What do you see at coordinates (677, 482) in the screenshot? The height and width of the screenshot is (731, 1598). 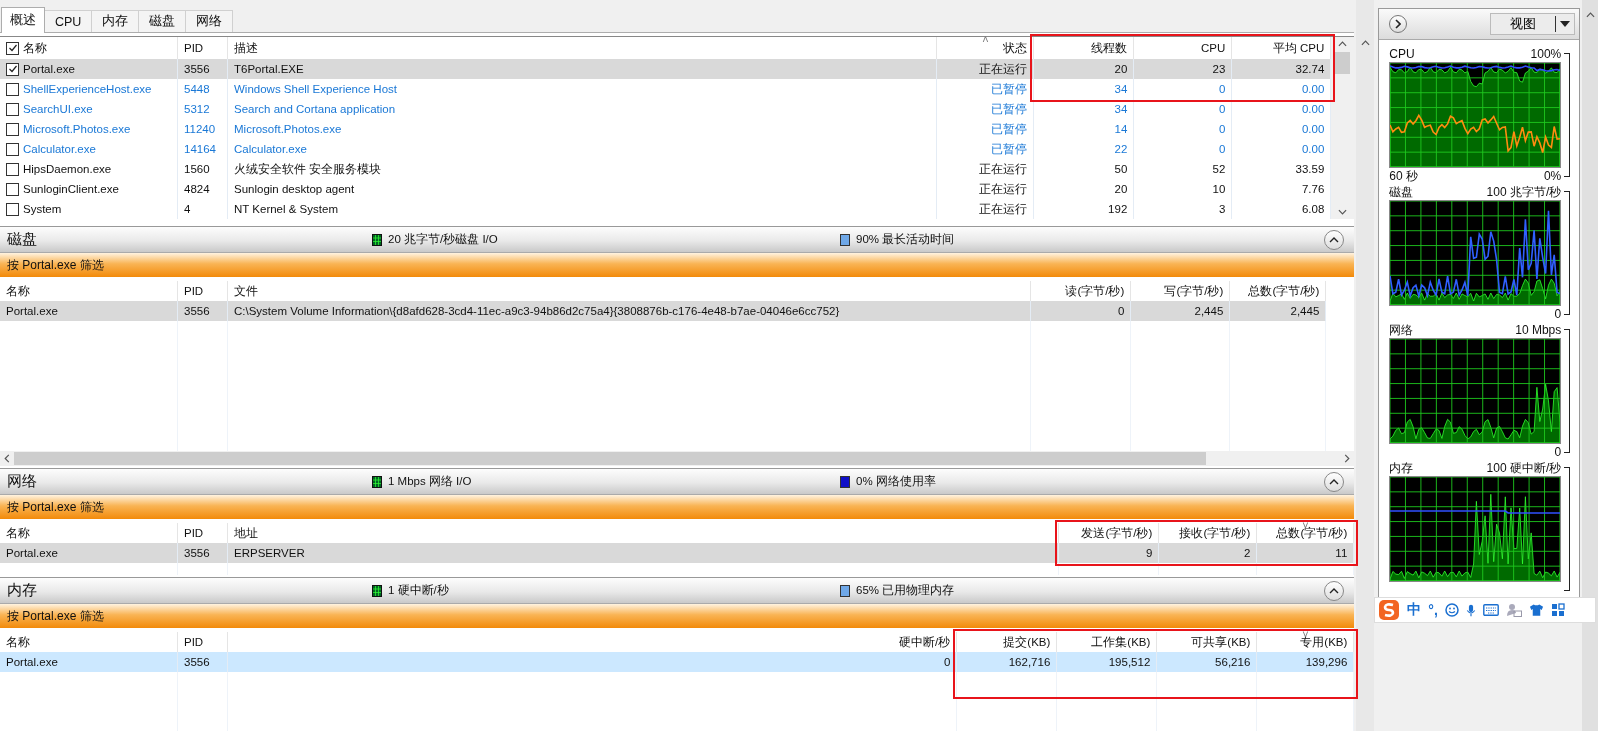 I see `section-header: 网络 1 Mbps 网络 I/O 0% 网络使用率` at bounding box center [677, 482].